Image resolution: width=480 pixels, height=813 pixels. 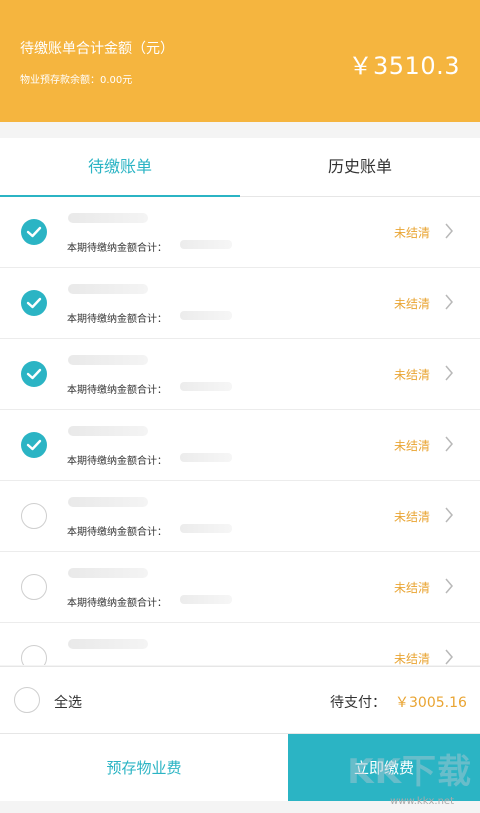 What do you see at coordinates (97, 49) in the screenshot?
I see `header-title: 待缴账单合计金额（元）` at bounding box center [97, 49].